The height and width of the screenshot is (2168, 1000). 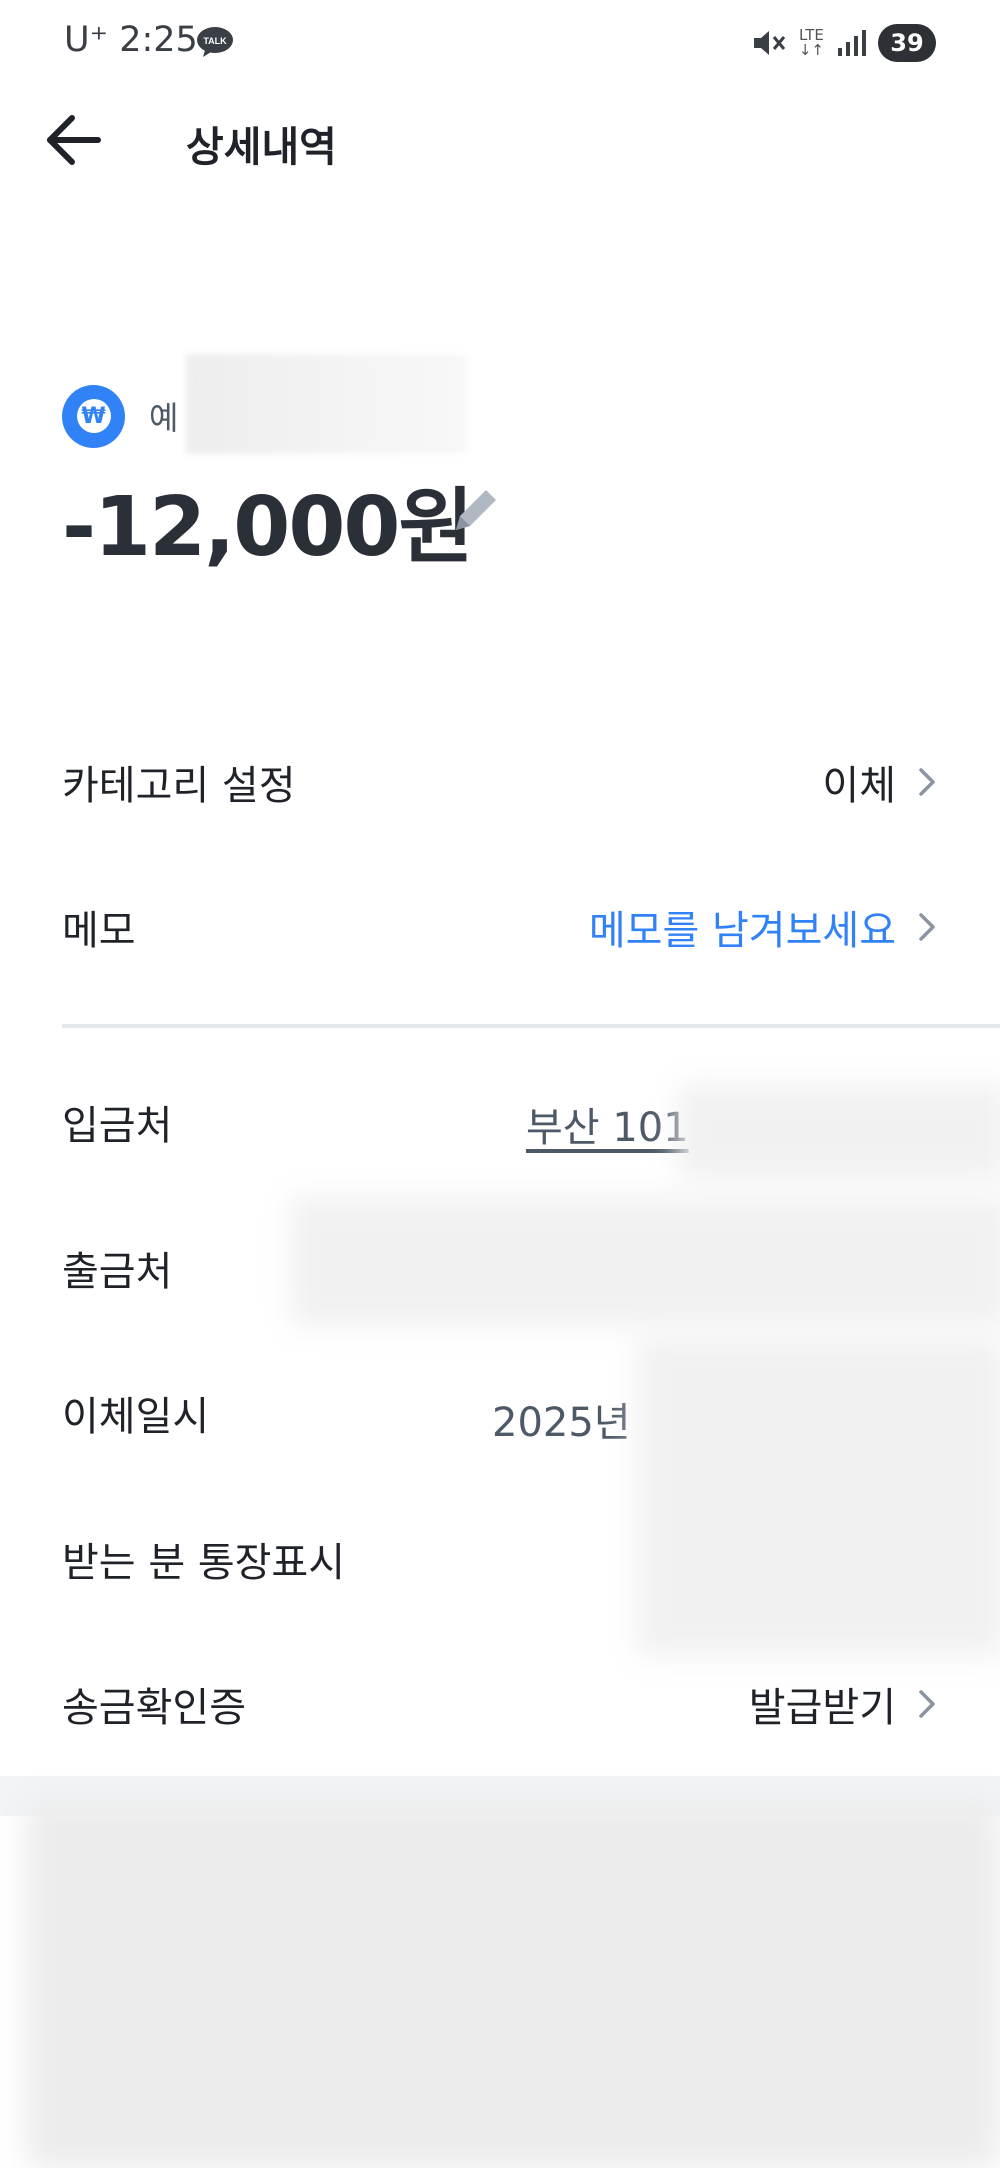 I want to click on memo-row: 메모 메모를 남겨보세요, so click(x=500, y=927).